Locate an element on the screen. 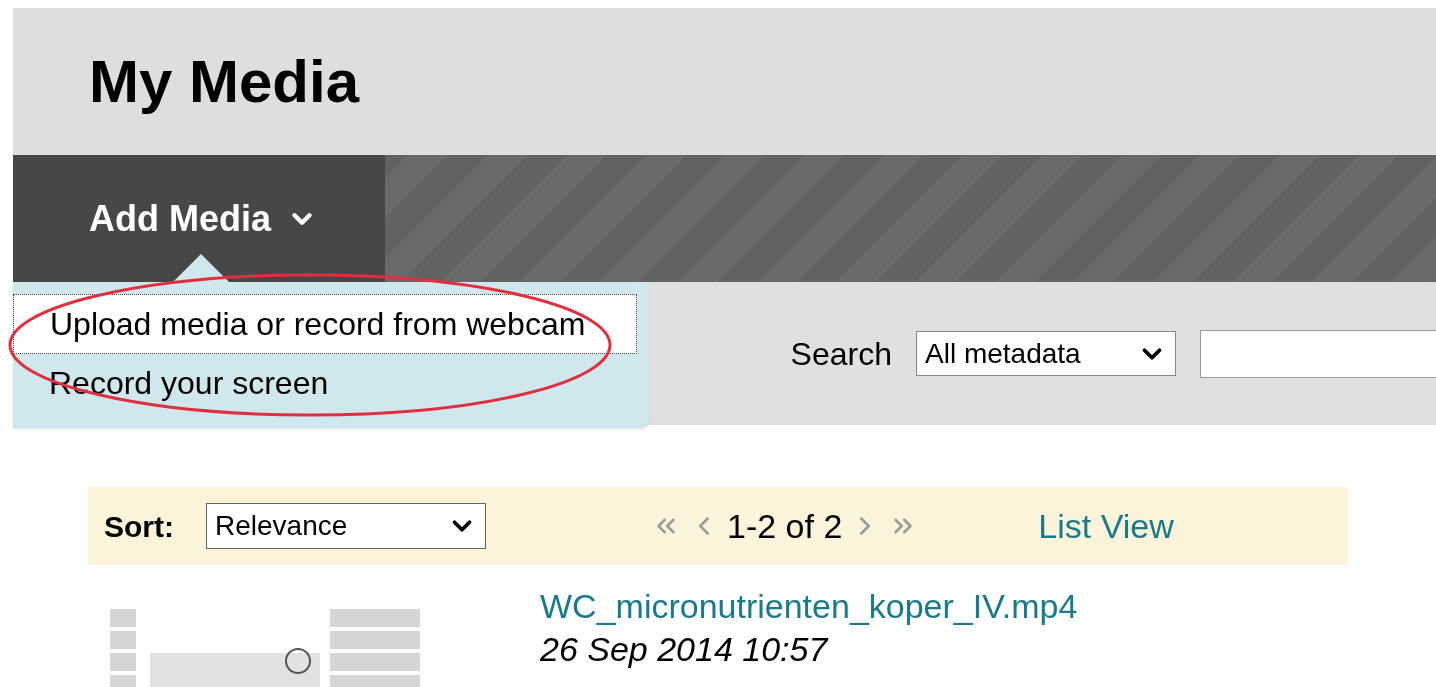 Image resolution: width=1436 pixels, height=687 pixels. search-label: Search is located at coordinates (841, 354).